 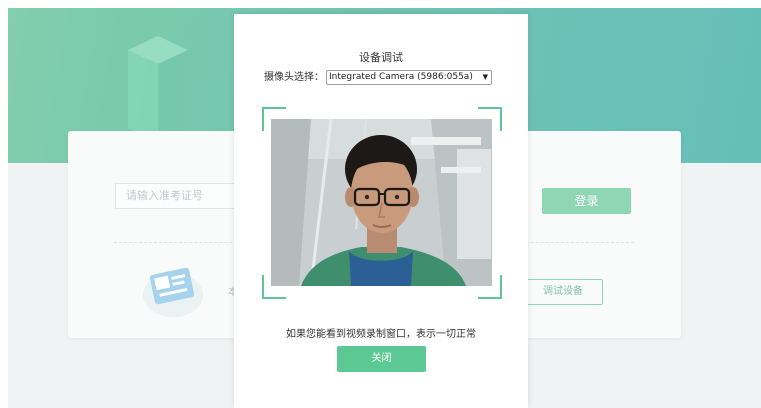 What do you see at coordinates (401, 77) in the screenshot?
I see `camera-select-value: Integrated Camera (5986:055a)` at bounding box center [401, 77].